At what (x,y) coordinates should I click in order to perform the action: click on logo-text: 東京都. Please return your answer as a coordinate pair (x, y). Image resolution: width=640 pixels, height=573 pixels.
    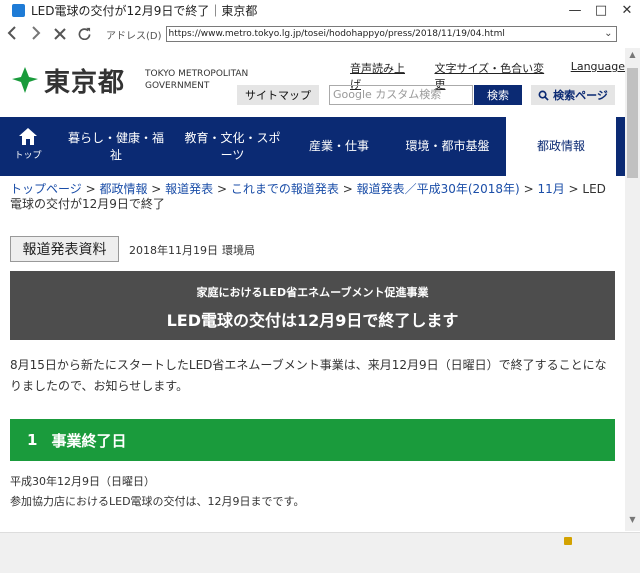
    Looking at the image, I should click on (84, 80).